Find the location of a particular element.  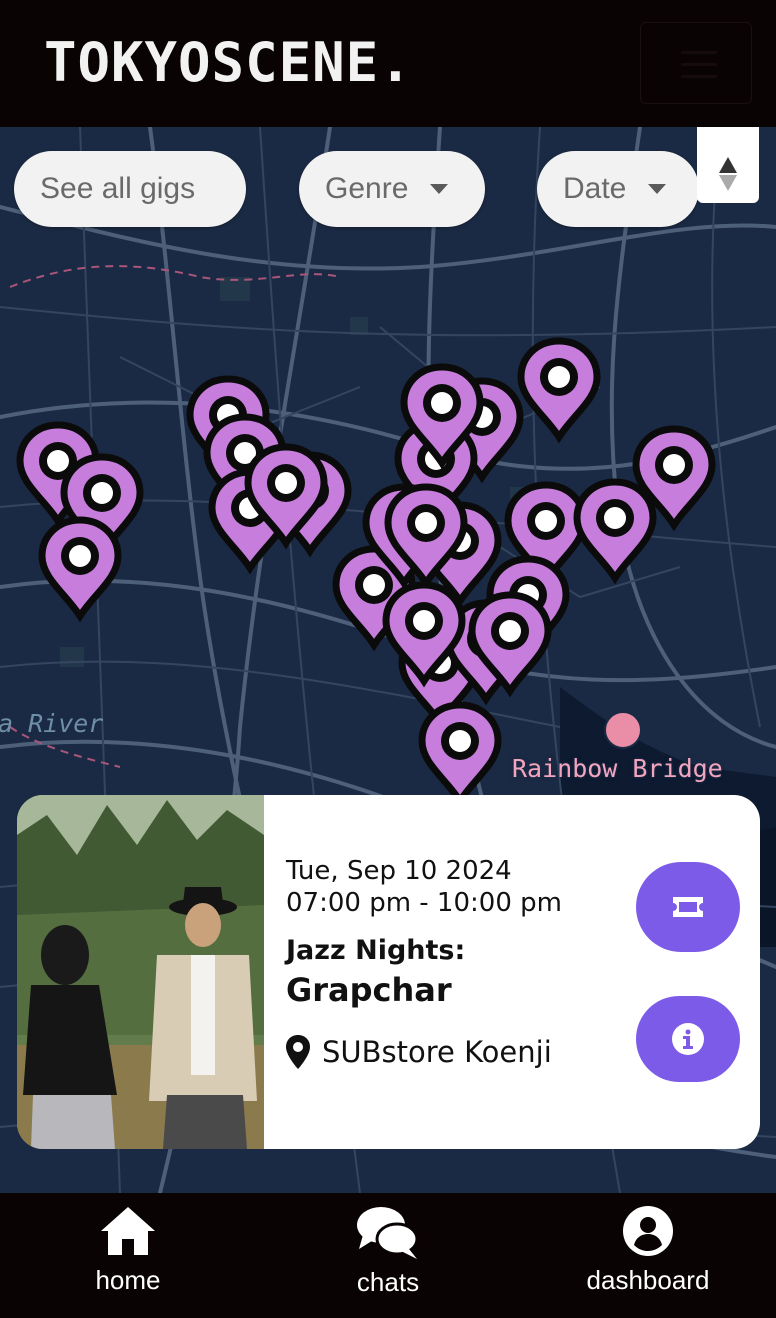

ticket-button is located at coordinates (688, 907).